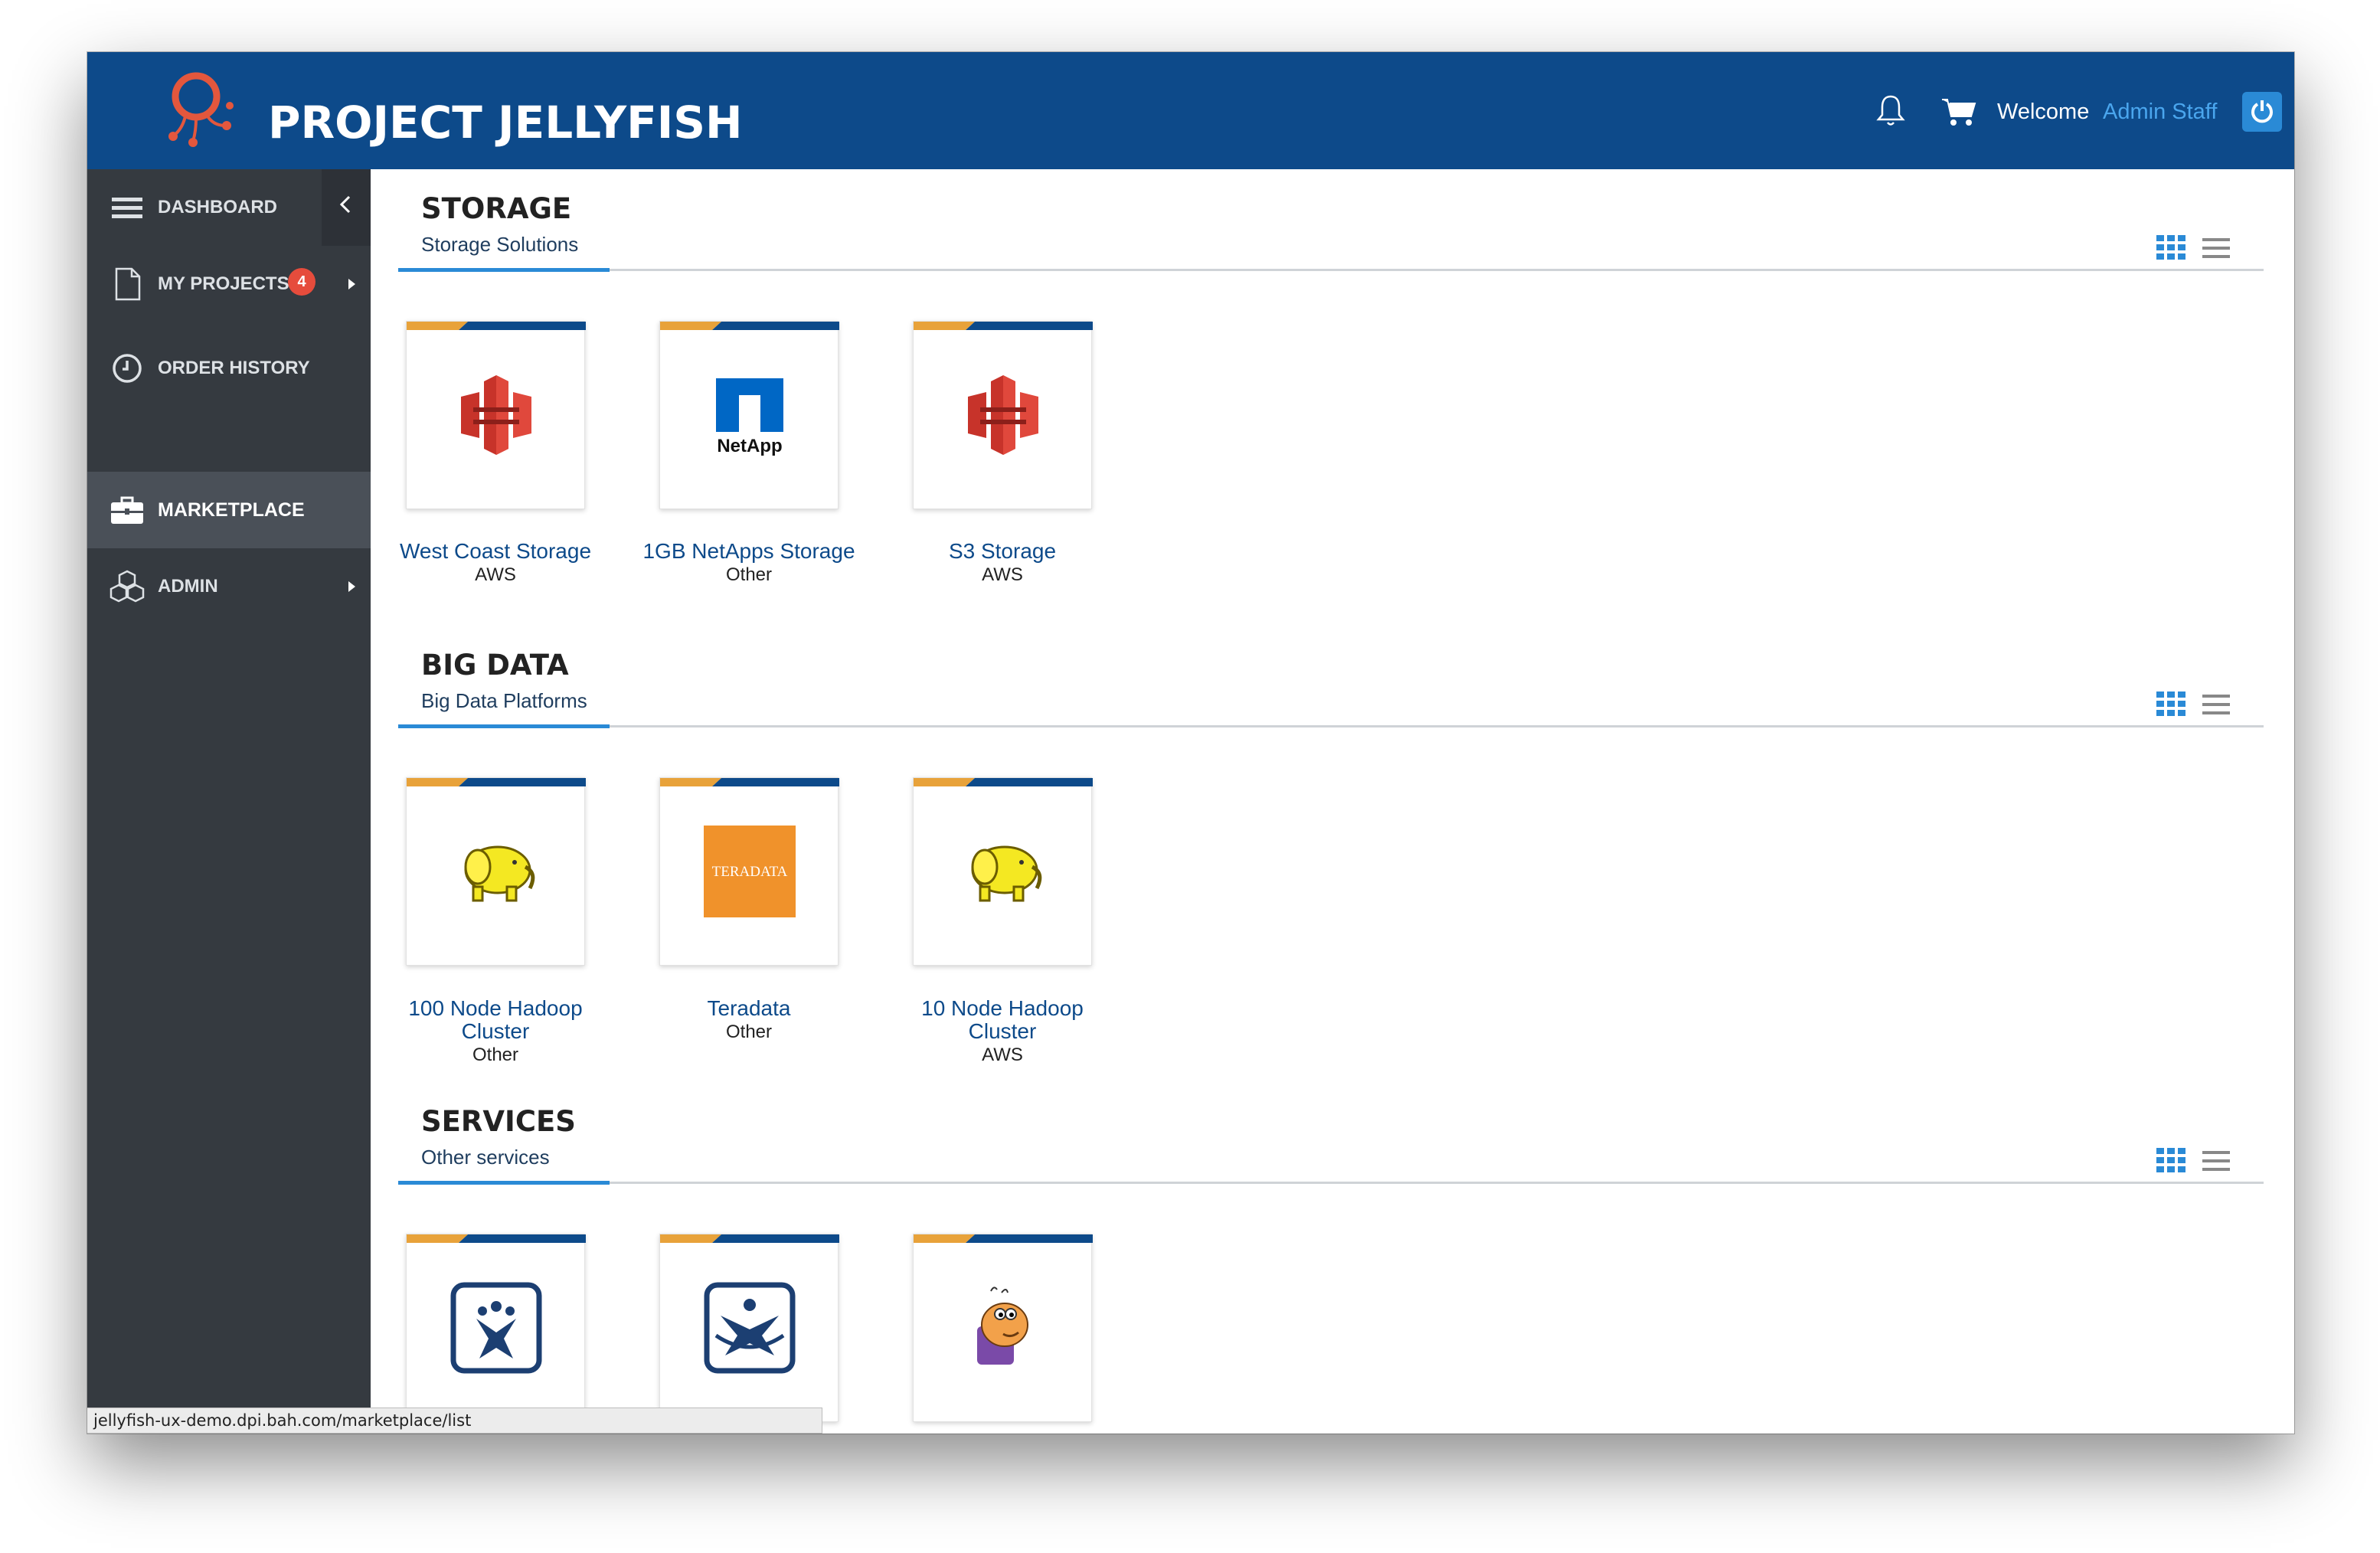  What do you see at coordinates (208, 112) in the screenshot?
I see `jellyfish-logo-icon` at bounding box center [208, 112].